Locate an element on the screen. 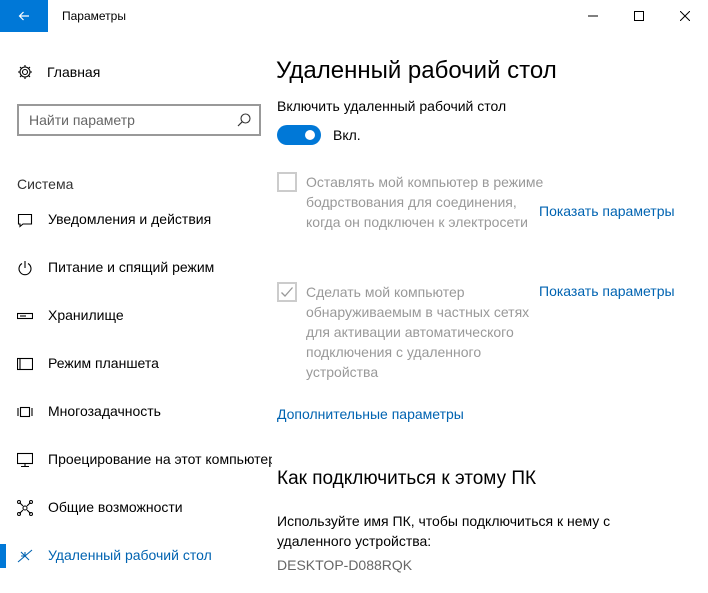 The image size is (708, 593). sidebar-item-label: Многозадачность is located at coordinates (104, 411).